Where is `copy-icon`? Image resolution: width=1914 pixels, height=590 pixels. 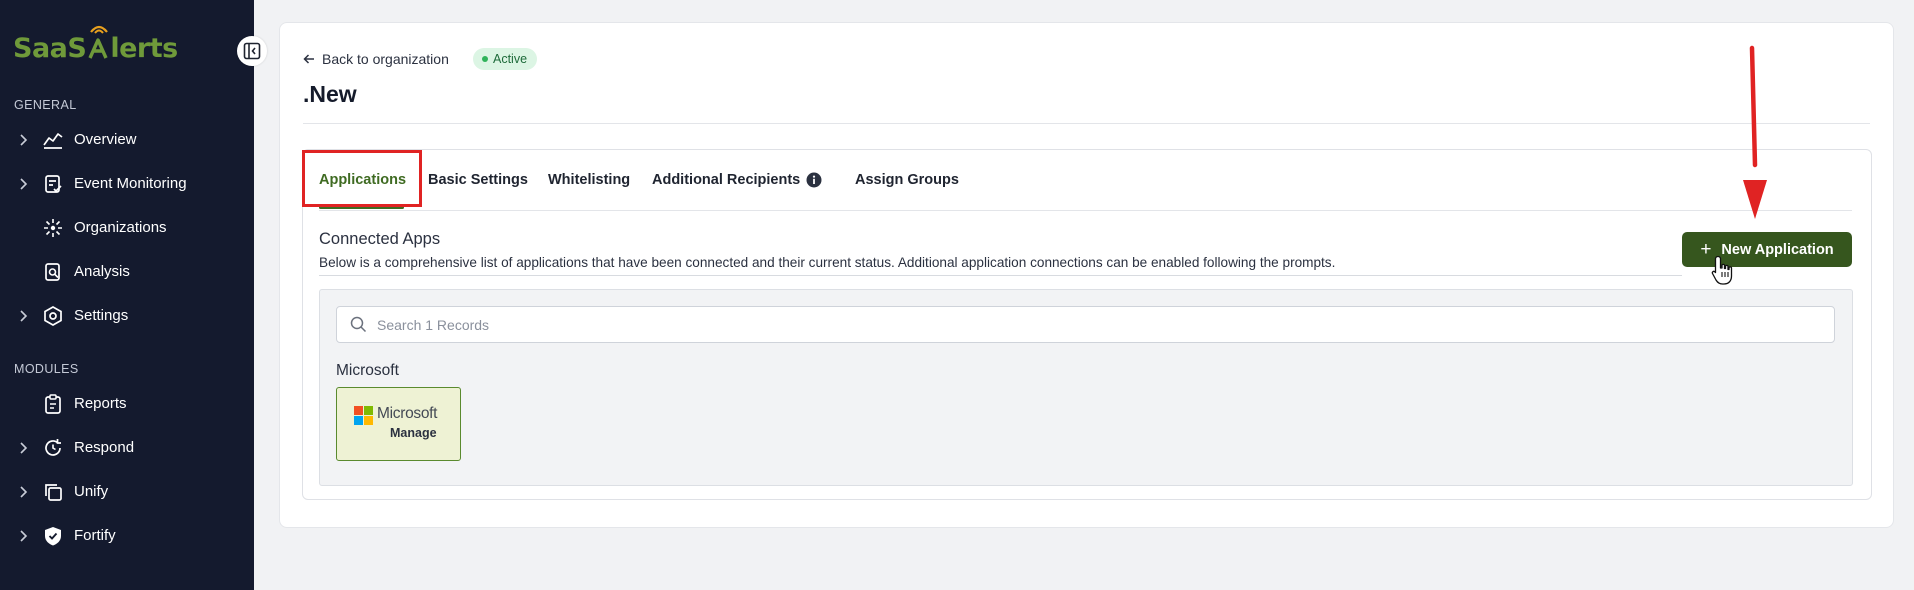
copy-icon is located at coordinates (53, 492).